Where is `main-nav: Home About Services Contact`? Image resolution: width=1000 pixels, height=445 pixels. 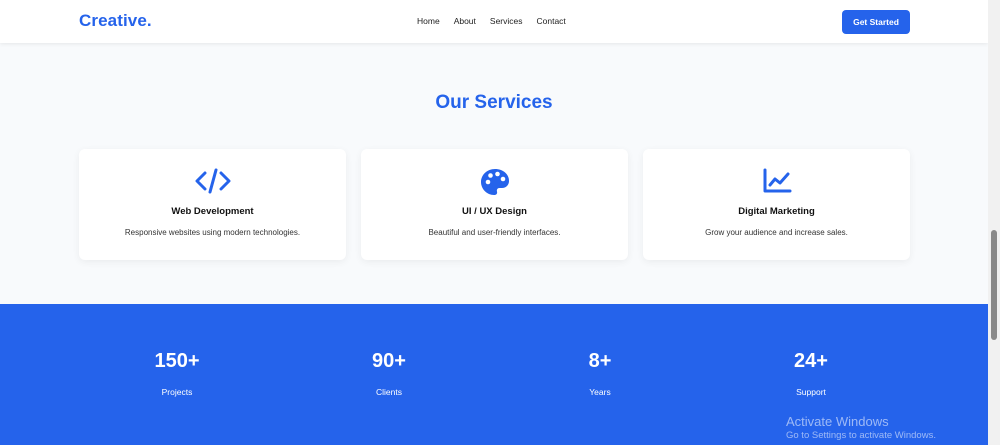
main-nav: Home About Services Contact is located at coordinates (498, 21).